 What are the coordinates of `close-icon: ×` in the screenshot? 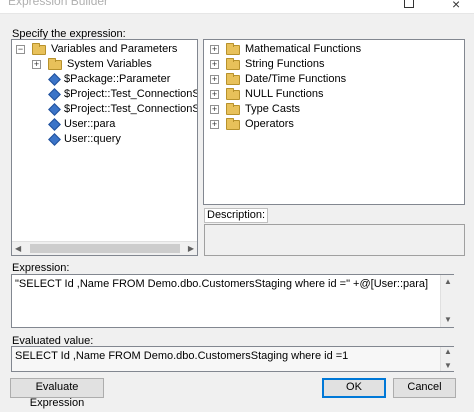 It's located at (456, 5).